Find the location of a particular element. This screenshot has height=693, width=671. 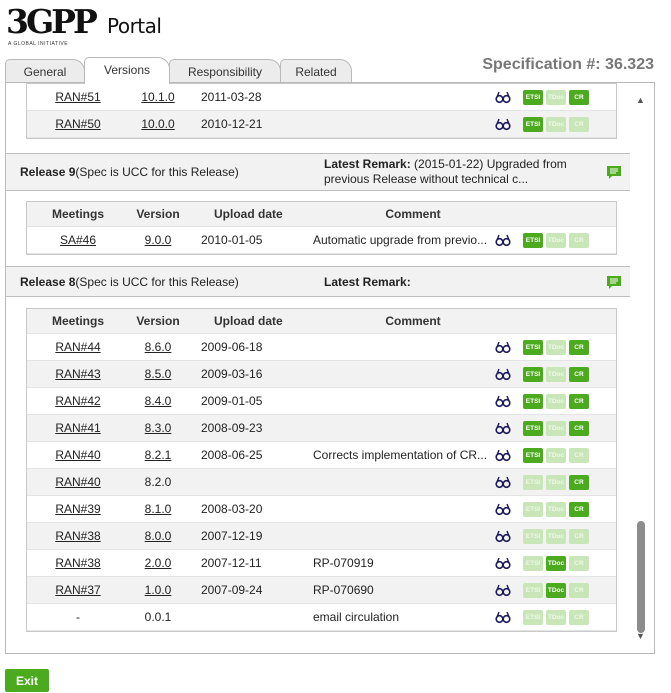

version-link: 8.4.0 is located at coordinates (158, 401).